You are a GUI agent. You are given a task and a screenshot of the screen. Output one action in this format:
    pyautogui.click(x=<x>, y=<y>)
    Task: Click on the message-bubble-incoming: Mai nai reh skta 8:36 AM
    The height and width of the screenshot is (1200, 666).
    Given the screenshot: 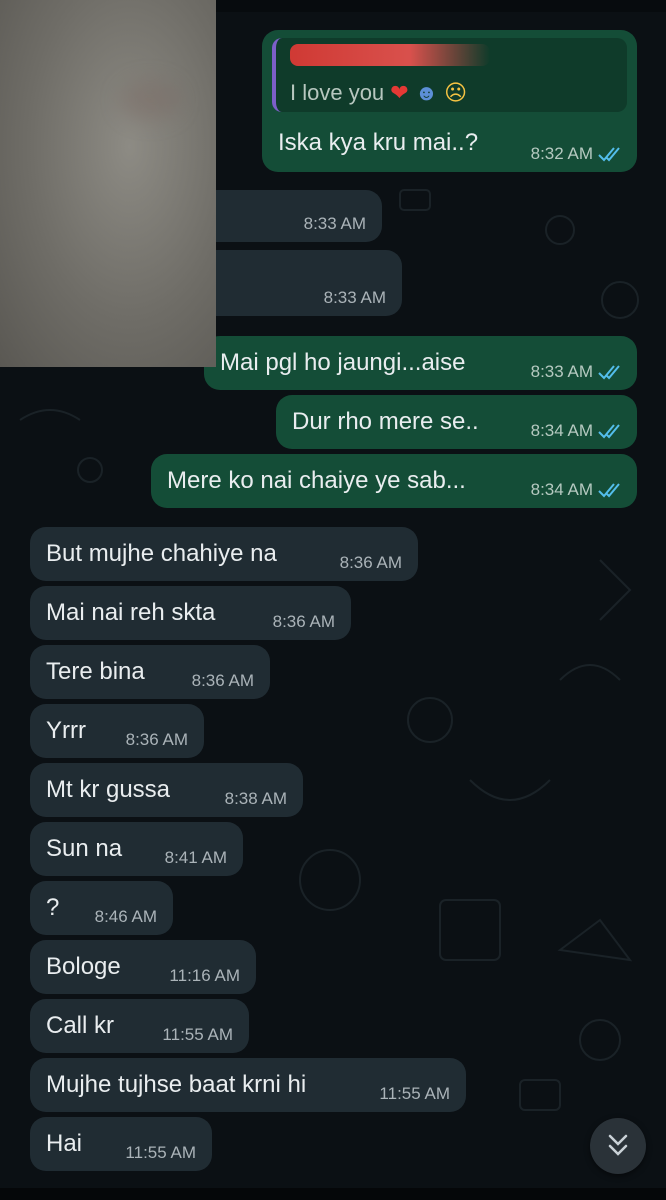 What is the action you would take?
    pyautogui.click(x=190, y=613)
    